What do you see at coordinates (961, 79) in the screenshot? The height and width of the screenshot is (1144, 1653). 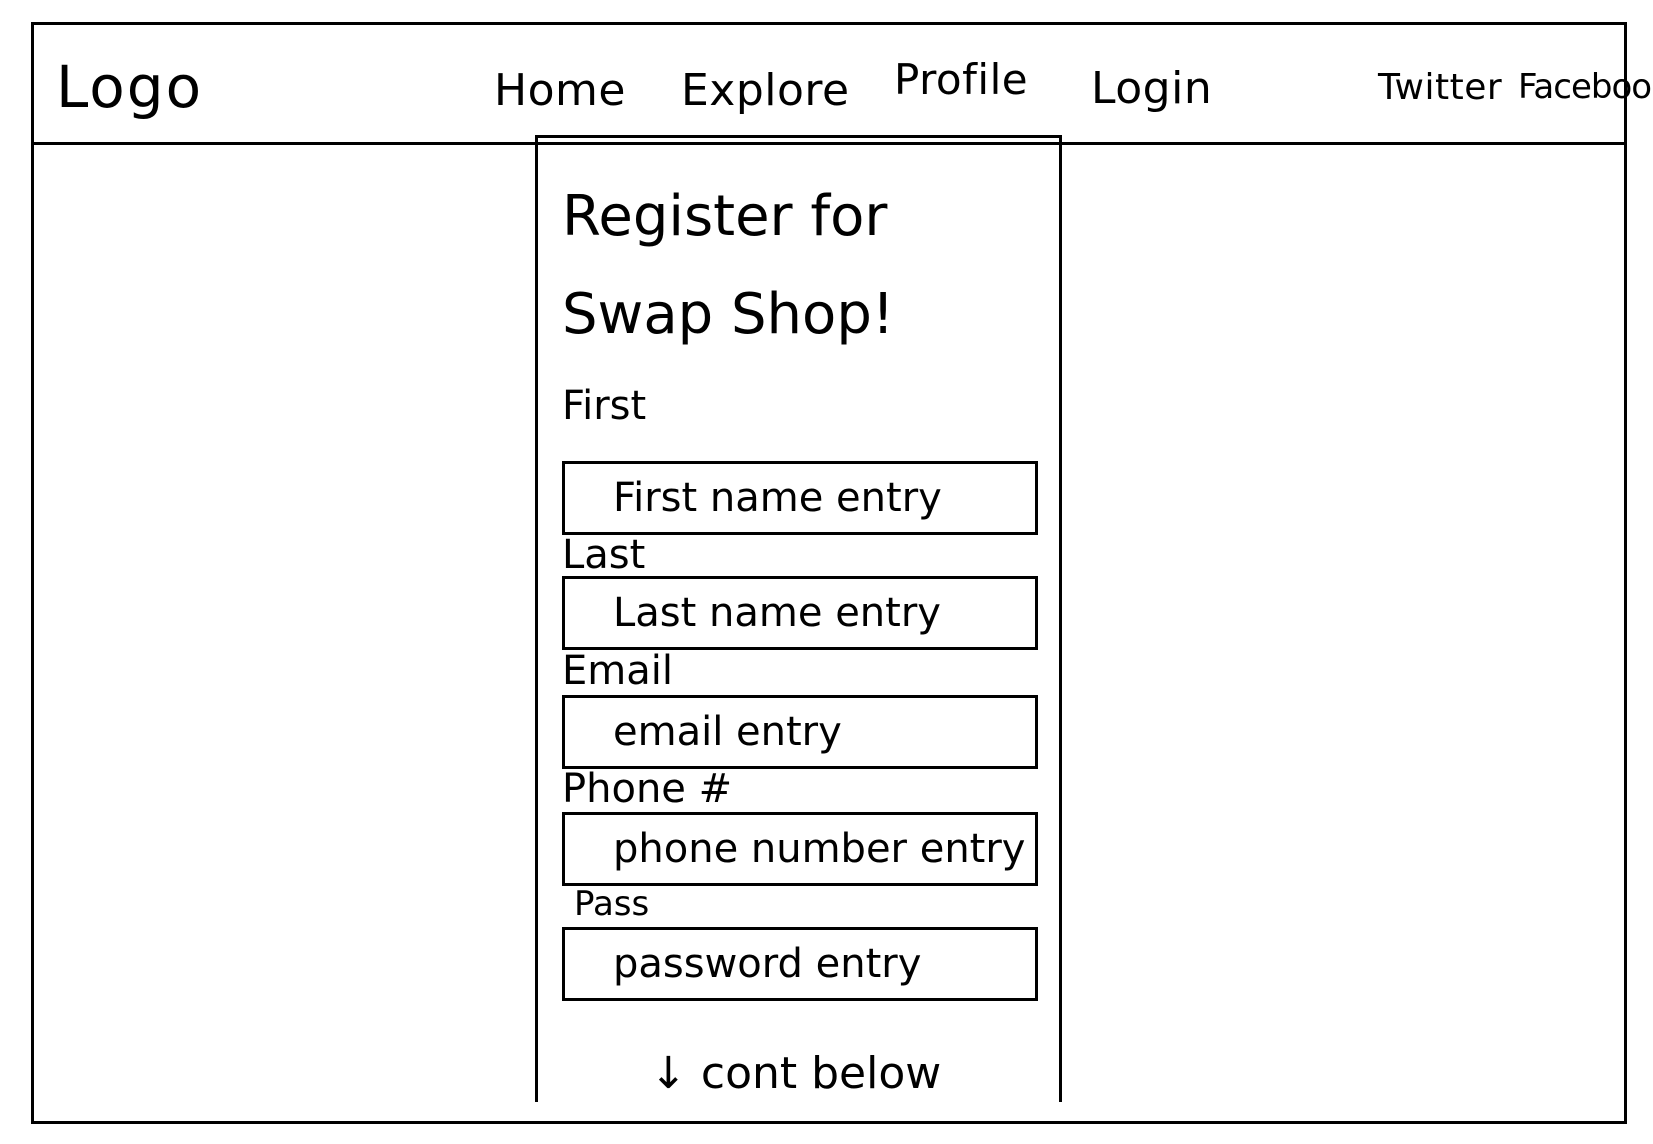 I see `nav-link-profile: Profile` at bounding box center [961, 79].